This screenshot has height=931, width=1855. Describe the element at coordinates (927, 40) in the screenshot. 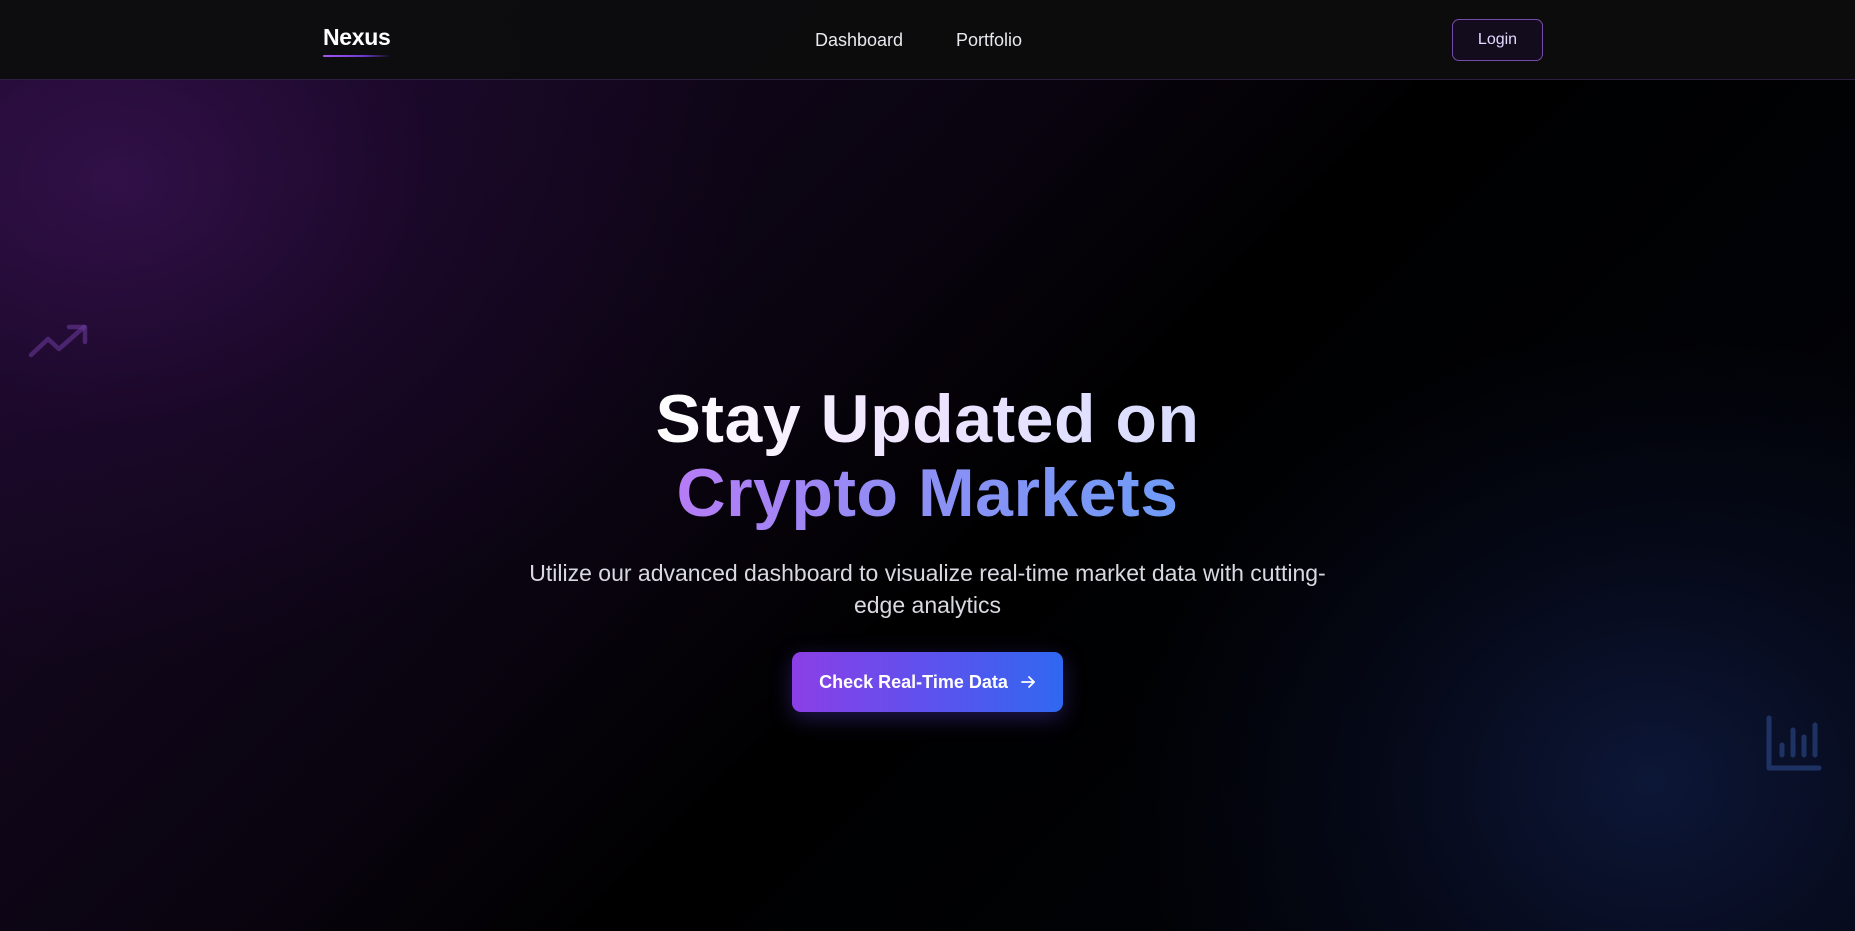

I see `top-navbar: Nexus Dashboard Portfolio Login` at that location.